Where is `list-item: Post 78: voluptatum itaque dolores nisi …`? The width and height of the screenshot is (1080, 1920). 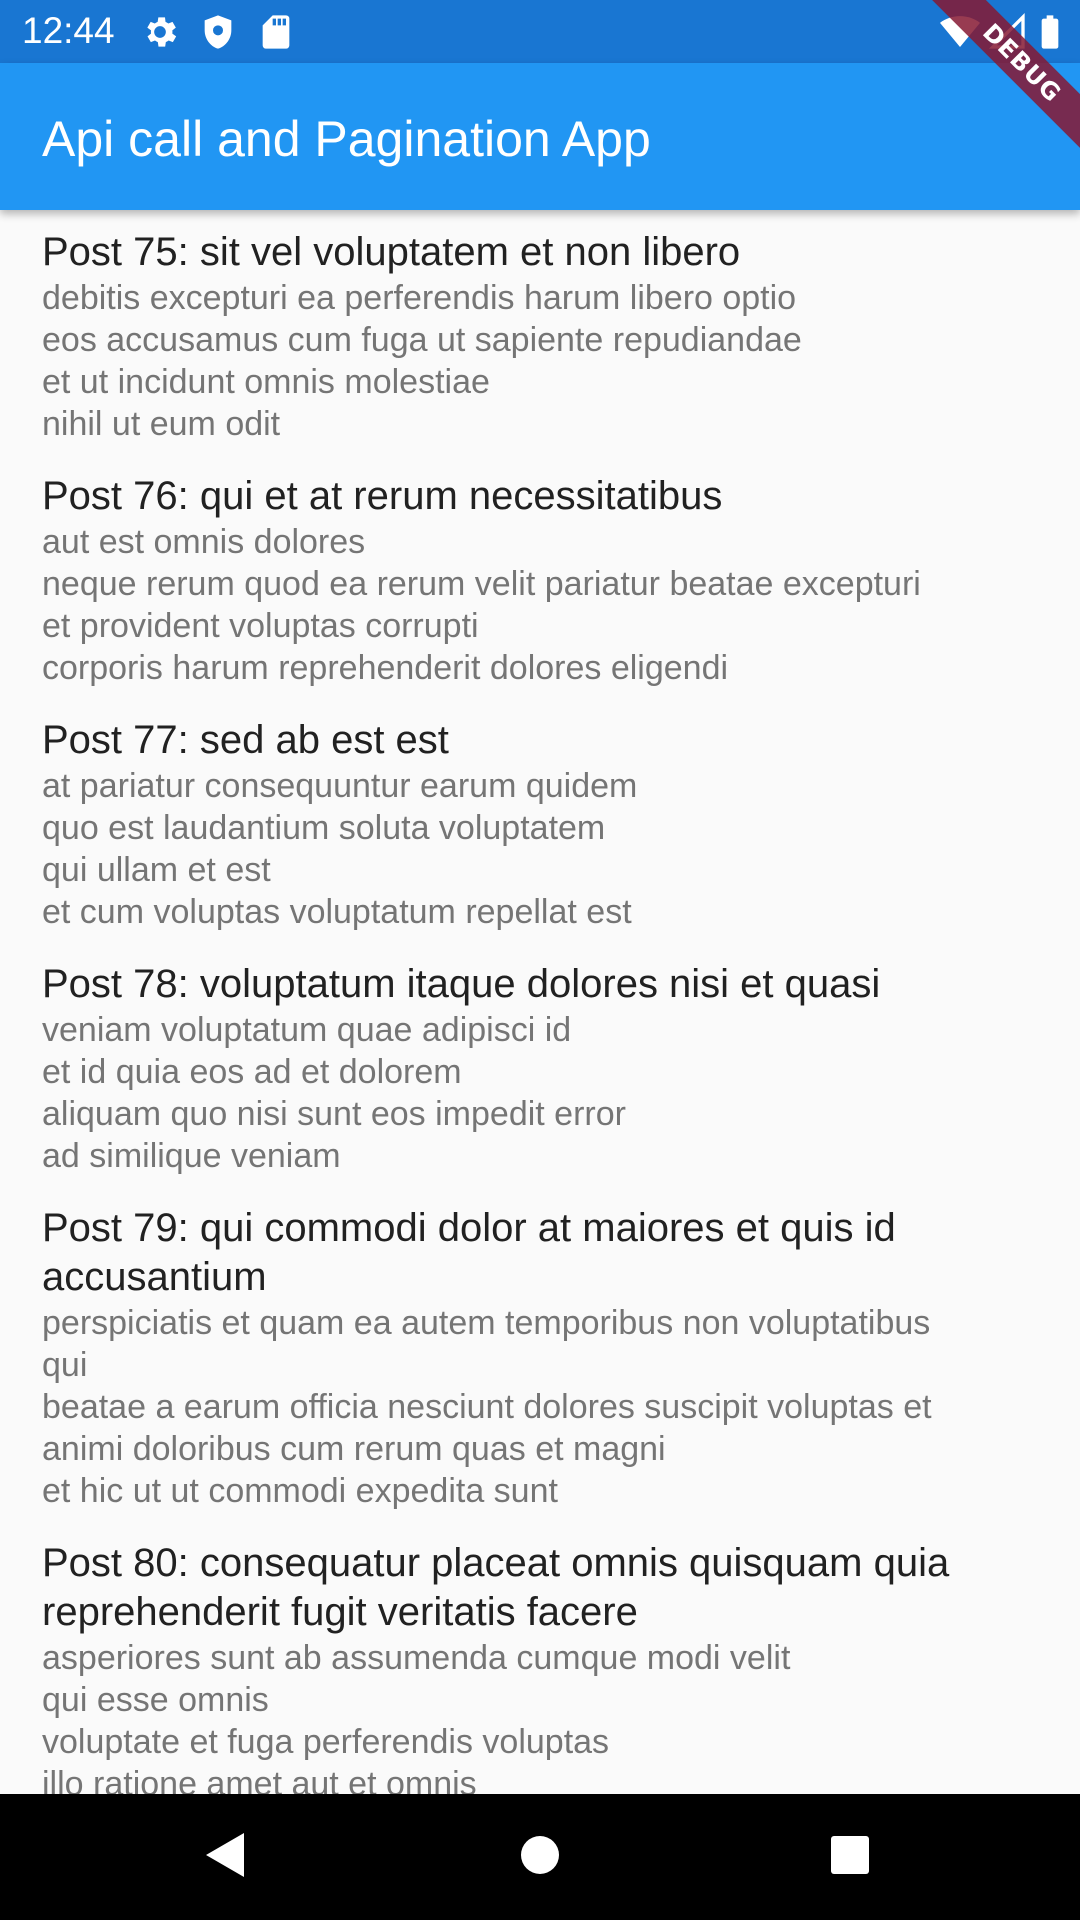 list-item: Post 78: voluptatum itaque dolores nisi … is located at coordinates (540, 1064).